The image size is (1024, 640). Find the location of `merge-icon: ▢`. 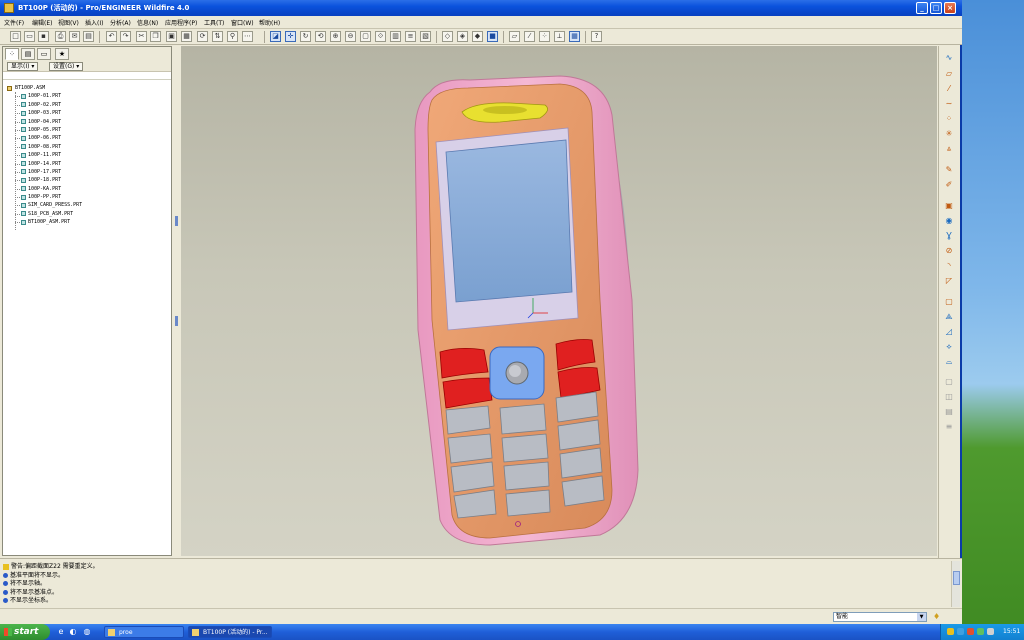

merge-icon: ▢ is located at coordinates (949, 382).